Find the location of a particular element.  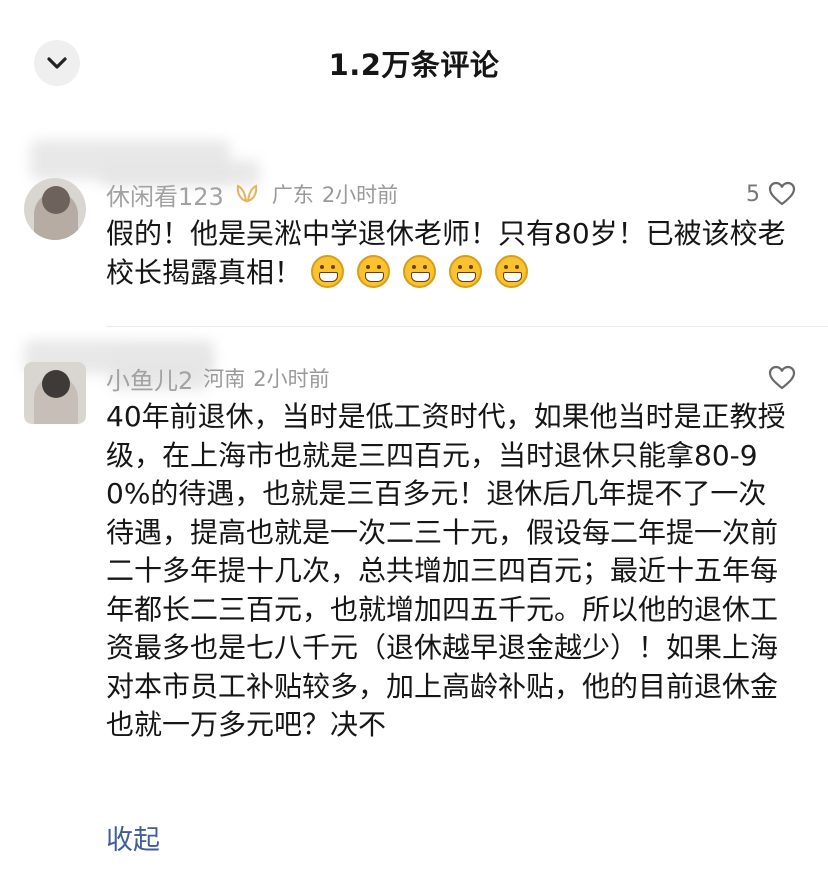

like-button: 5 is located at coordinates (771, 194).